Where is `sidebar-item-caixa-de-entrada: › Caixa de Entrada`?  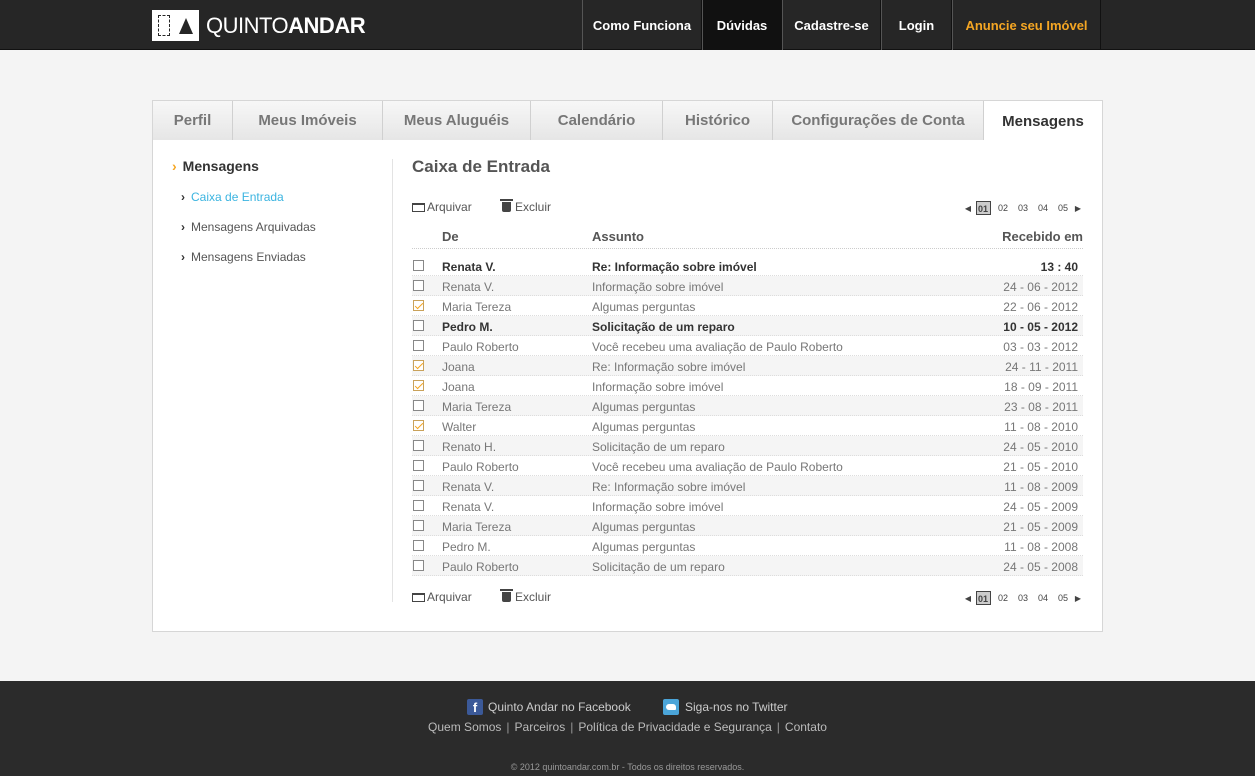 sidebar-item-caixa-de-entrada: › Caixa de Entrada is located at coordinates (232, 197).